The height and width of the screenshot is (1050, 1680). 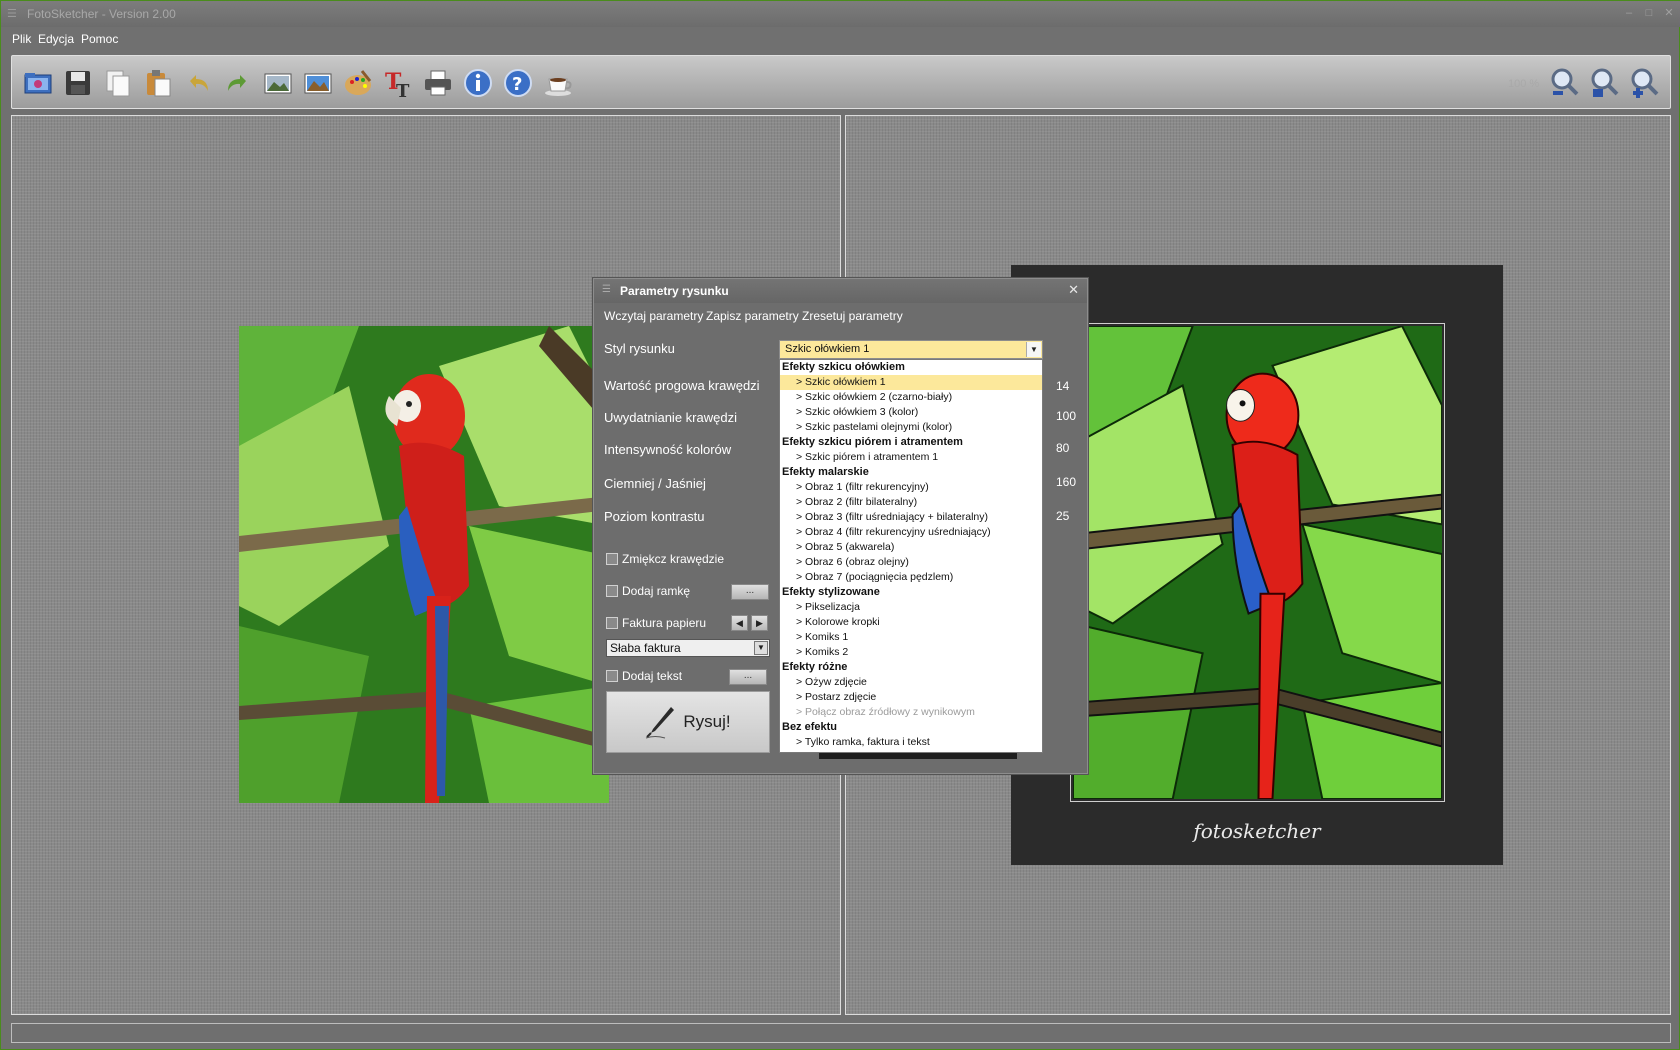 I want to click on menu-plik: Plik, so click(x=21, y=39).